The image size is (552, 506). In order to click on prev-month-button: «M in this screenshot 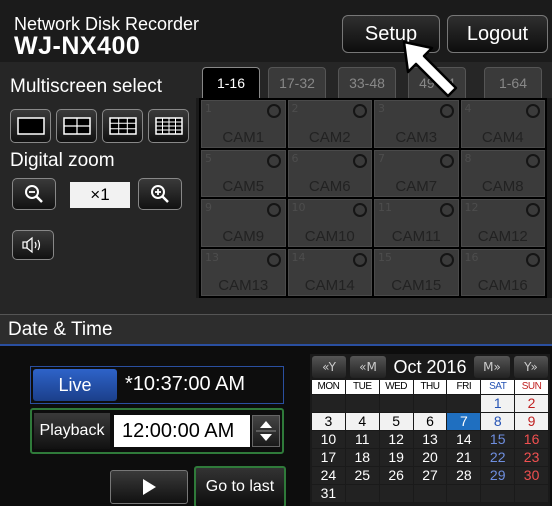, I will do `click(368, 367)`.